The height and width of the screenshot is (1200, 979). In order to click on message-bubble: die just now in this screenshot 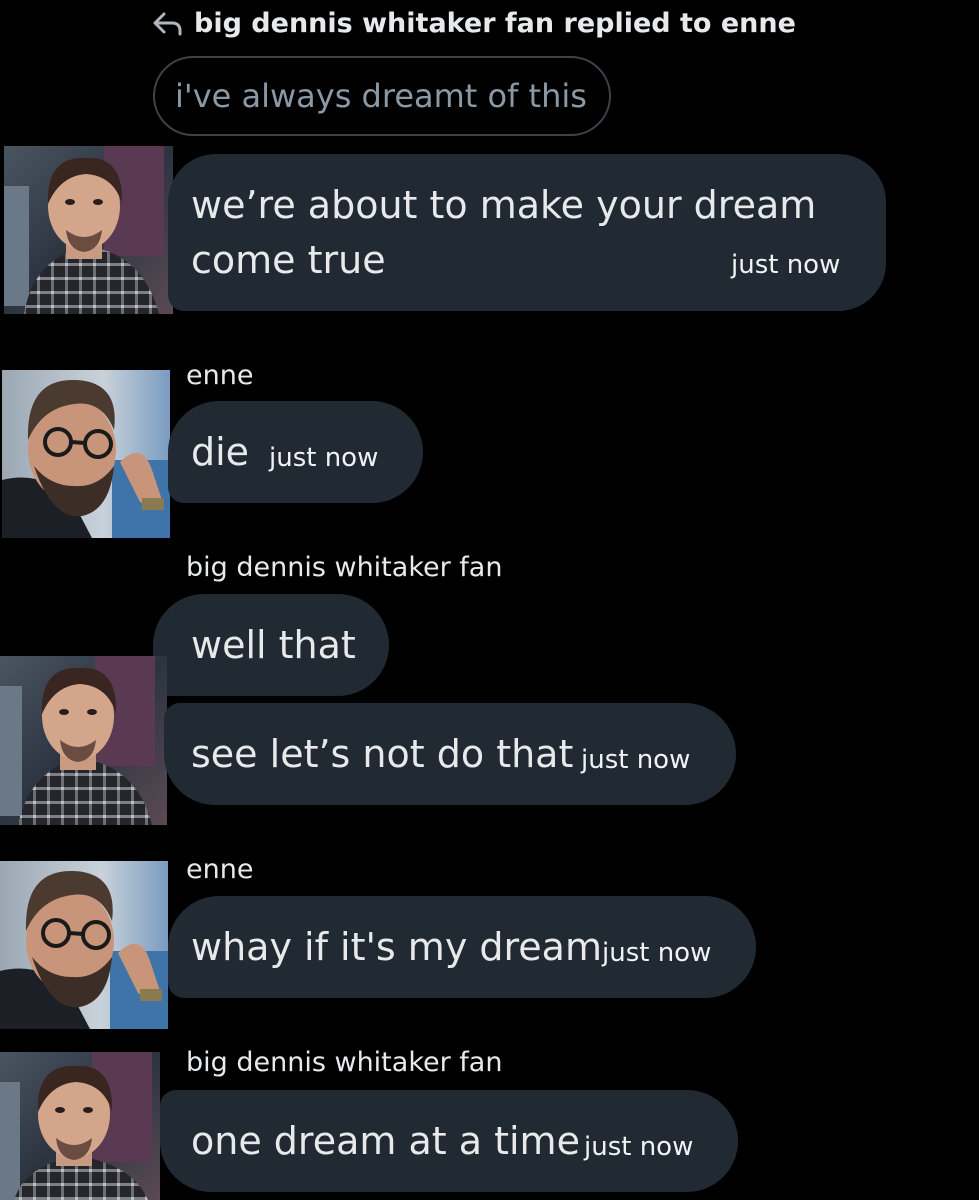, I will do `click(295, 452)`.